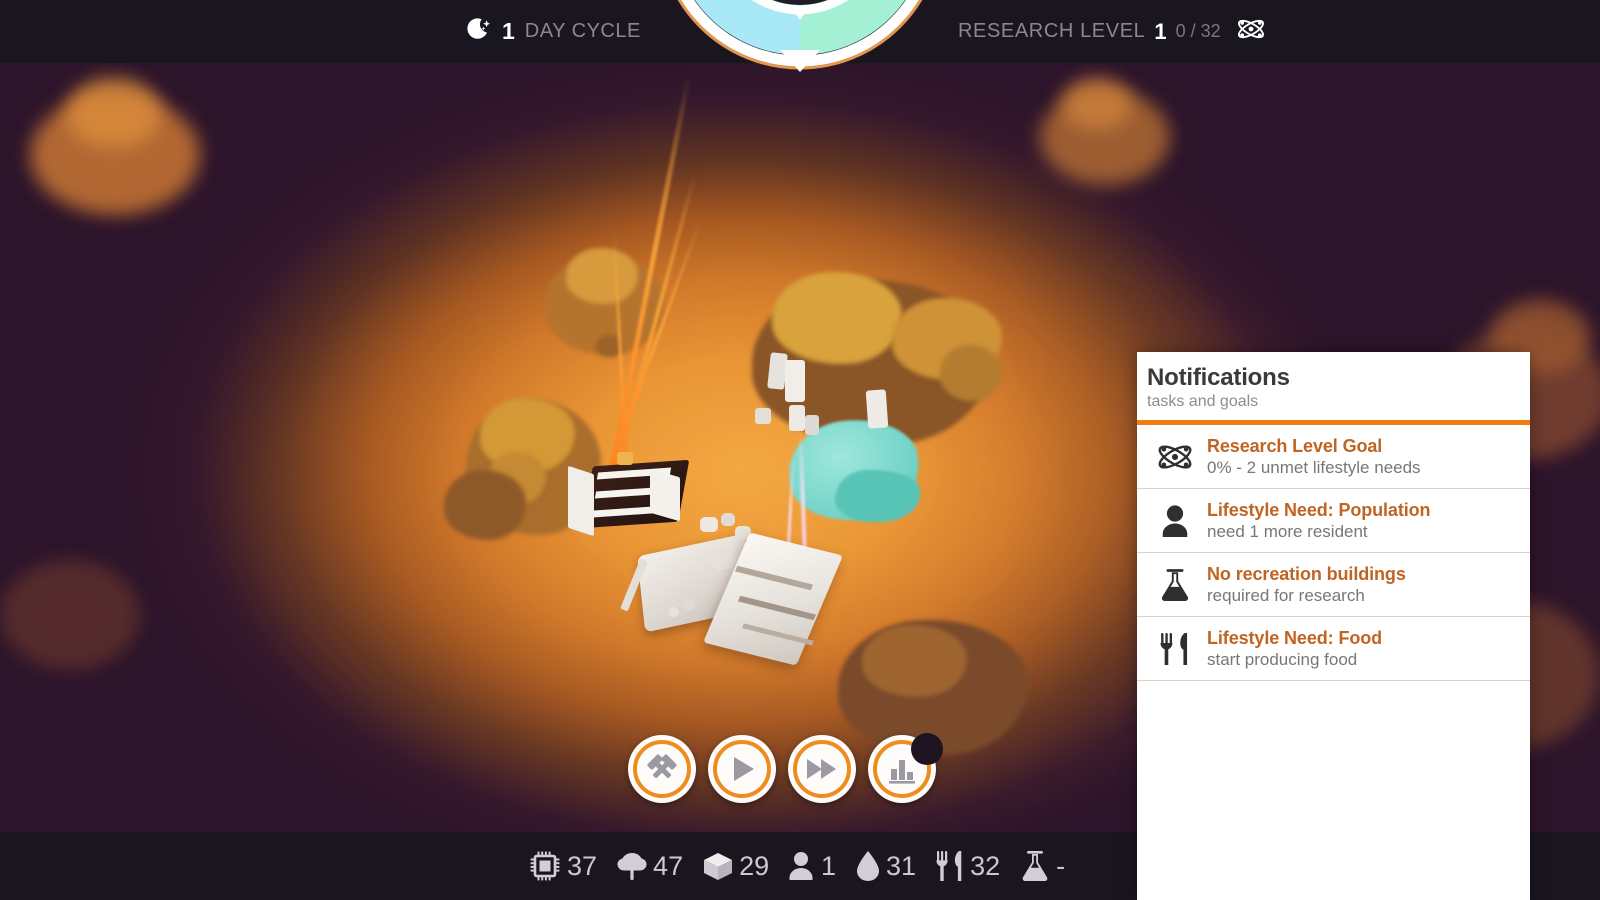 The image size is (1600, 900). What do you see at coordinates (479, 31) in the screenshot?
I see `moon-stars-icon` at bounding box center [479, 31].